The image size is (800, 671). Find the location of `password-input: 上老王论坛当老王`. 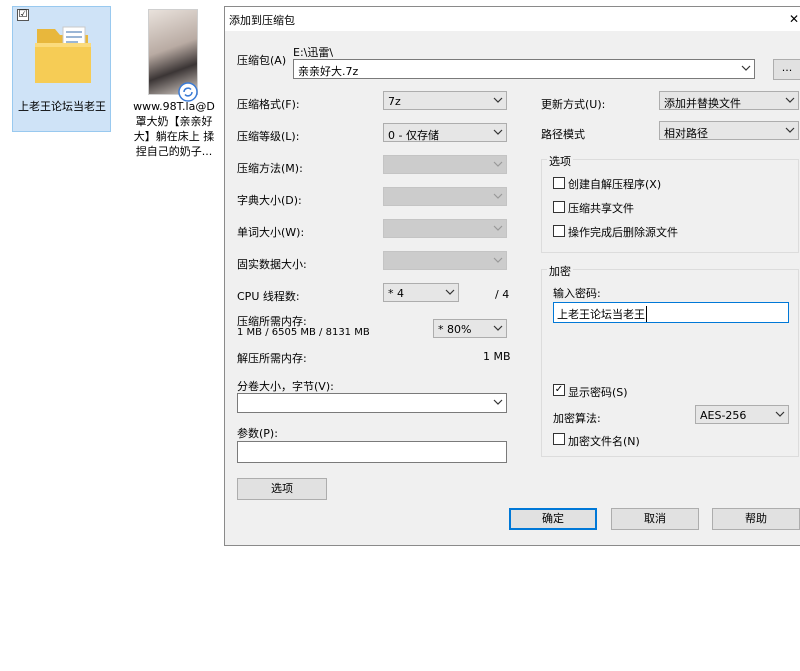

password-input: 上老王论坛当老王 is located at coordinates (671, 312).